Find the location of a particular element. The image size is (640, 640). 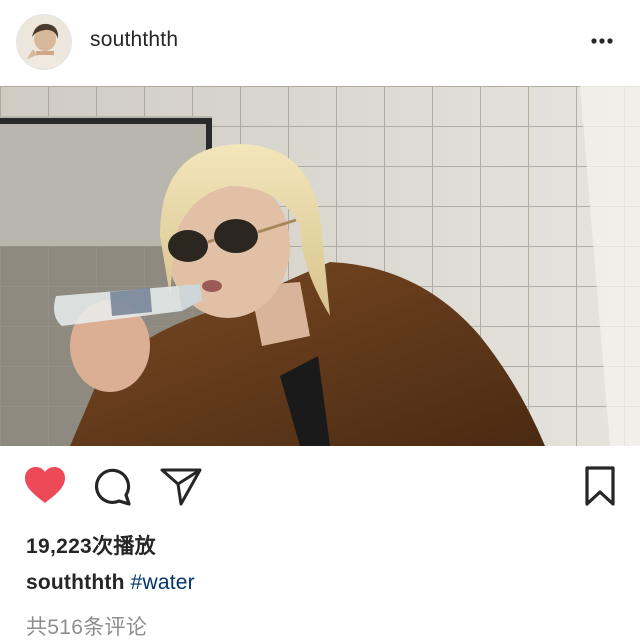

paper-plane-icon is located at coordinates (181, 486).